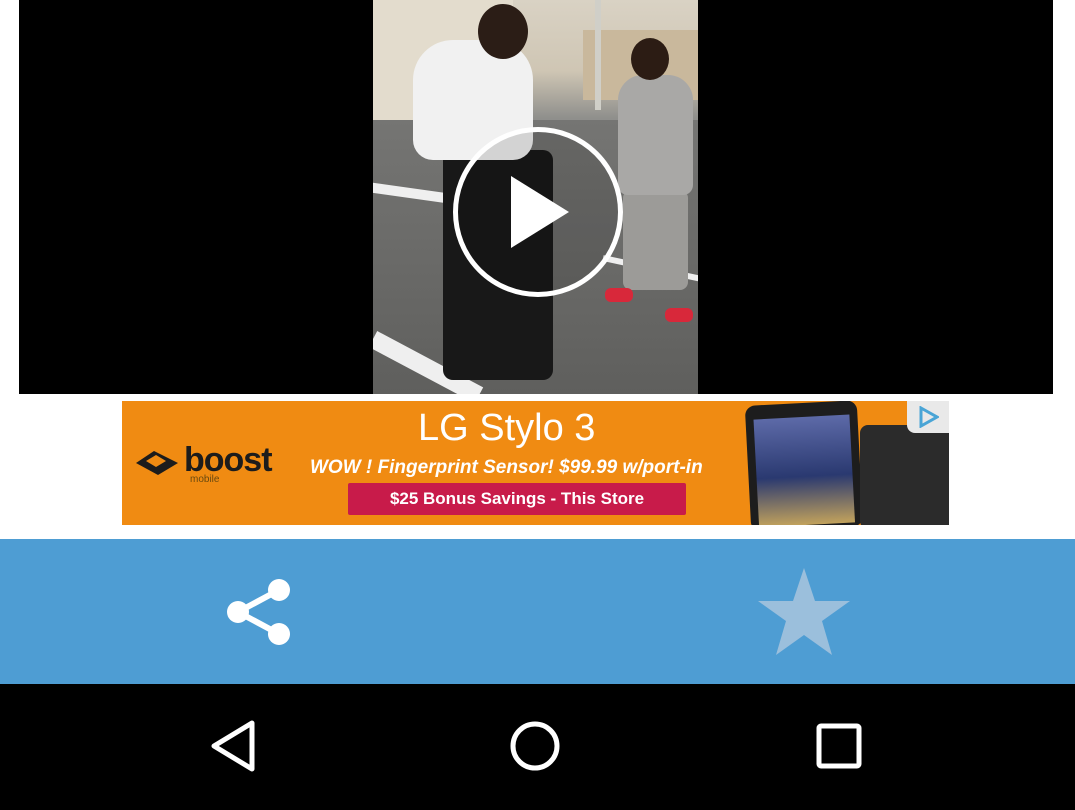 This screenshot has width=1075, height=810. I want to click on home-circle-icon, so click(535, 746).